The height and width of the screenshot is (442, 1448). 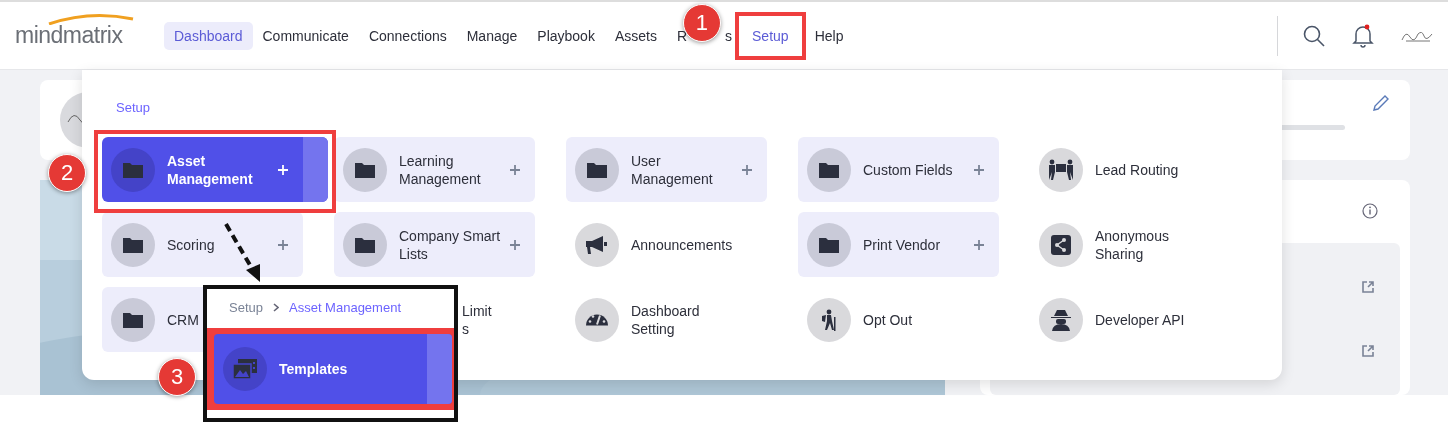 What do you see at coordinates (434, 169) in the screenshot?
I see `menu-item: Learning Management` at bounding box center [434, 169].